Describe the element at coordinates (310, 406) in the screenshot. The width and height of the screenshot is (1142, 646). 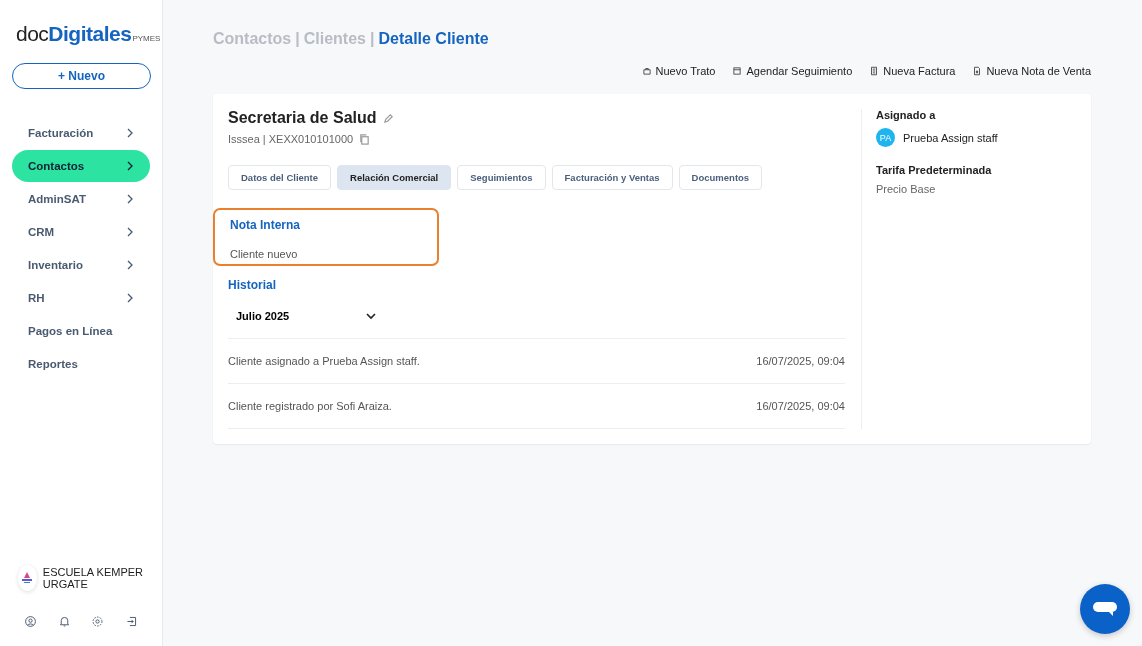
I see `history-entry: Cliente registrado por Sofi Araiza.` at that location.